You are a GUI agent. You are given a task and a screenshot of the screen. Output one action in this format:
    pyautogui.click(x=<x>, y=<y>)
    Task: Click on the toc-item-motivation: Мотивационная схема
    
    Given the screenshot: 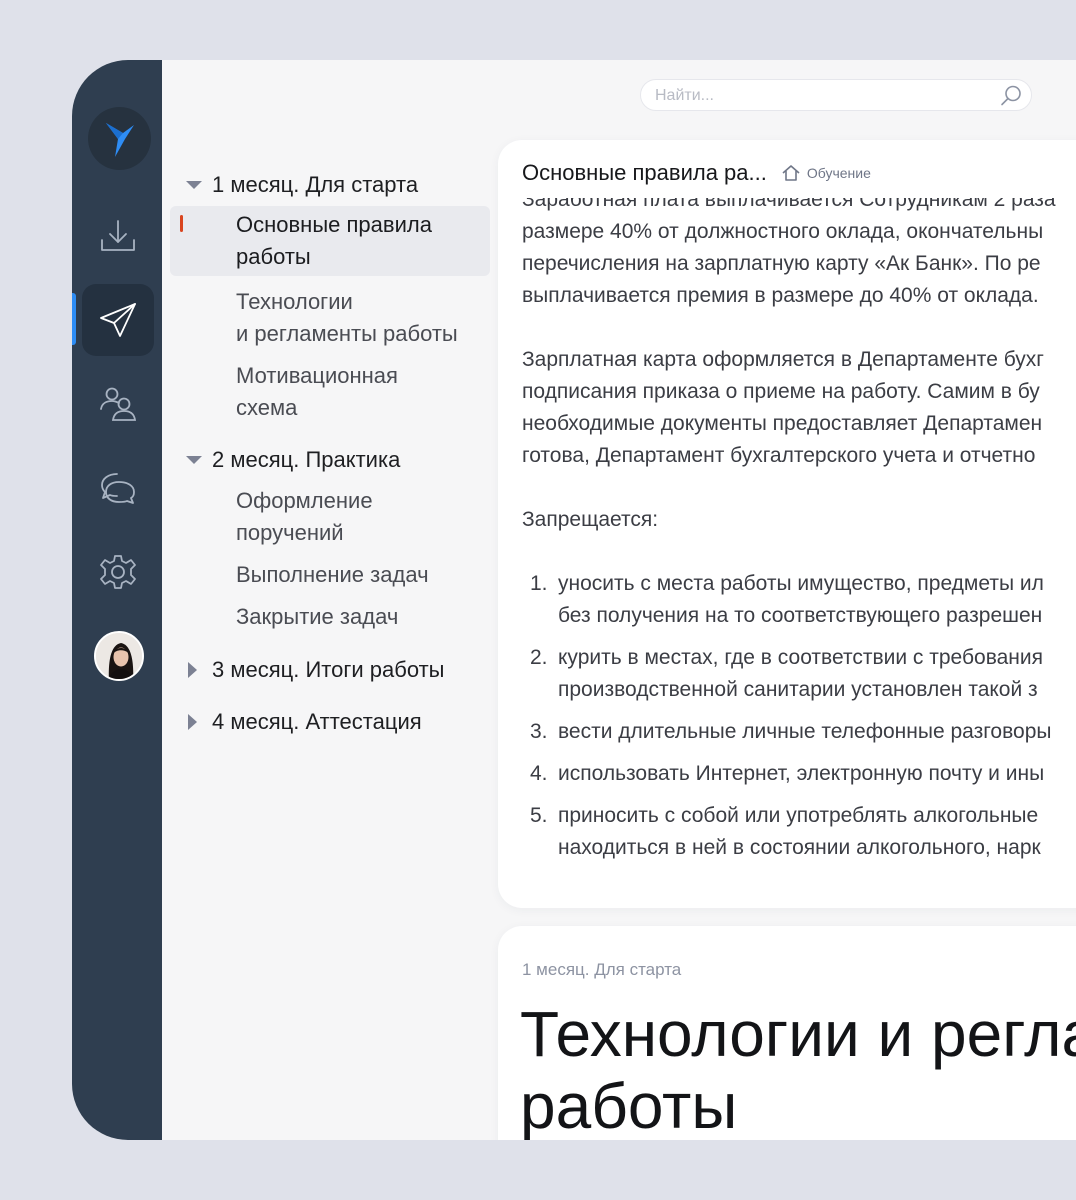 What is the action you would take?
    pyautogui.click(x=330, y=392)
    